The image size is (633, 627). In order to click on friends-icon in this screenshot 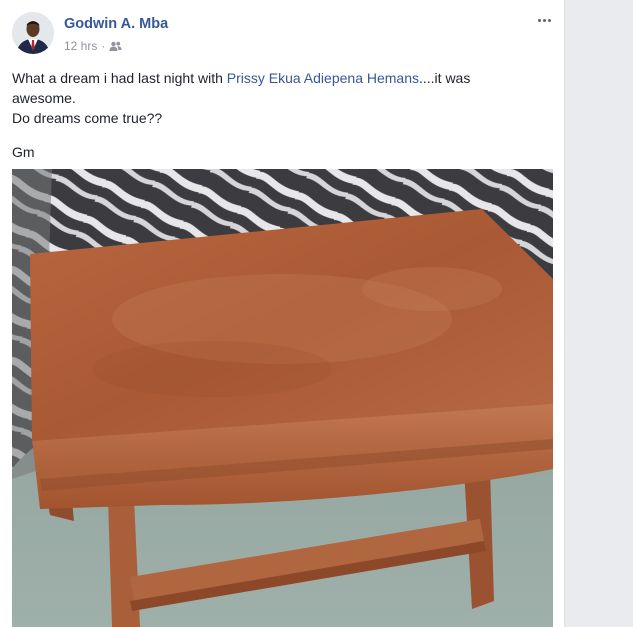, I will do `click(115, 46)`.